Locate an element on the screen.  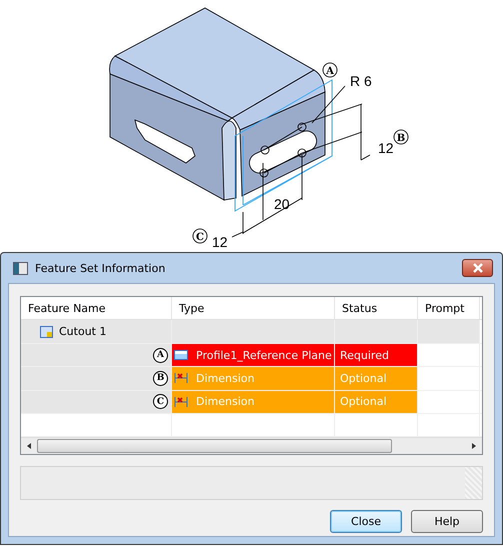
close-icon is located at coordinates (477, 268).